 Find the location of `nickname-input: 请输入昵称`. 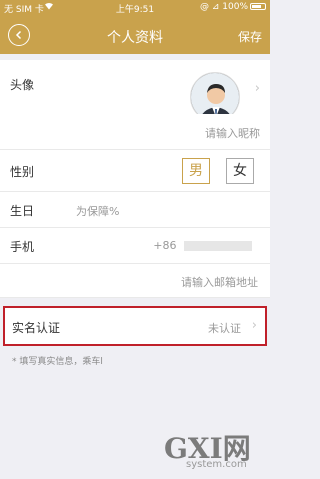

nickname-input: 请输入昵称 is located at coordinates (232, 133).